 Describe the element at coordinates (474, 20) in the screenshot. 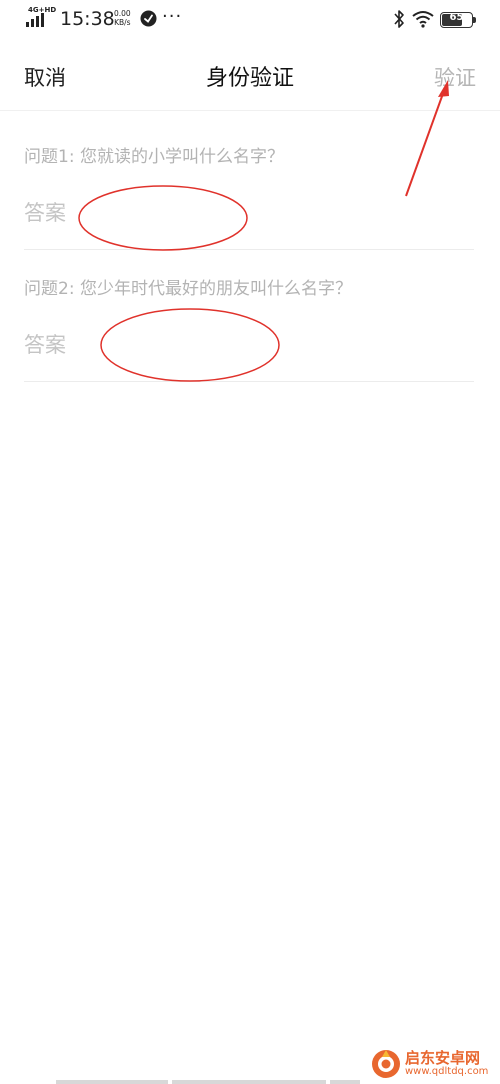

I see `battery-tip` at that location.